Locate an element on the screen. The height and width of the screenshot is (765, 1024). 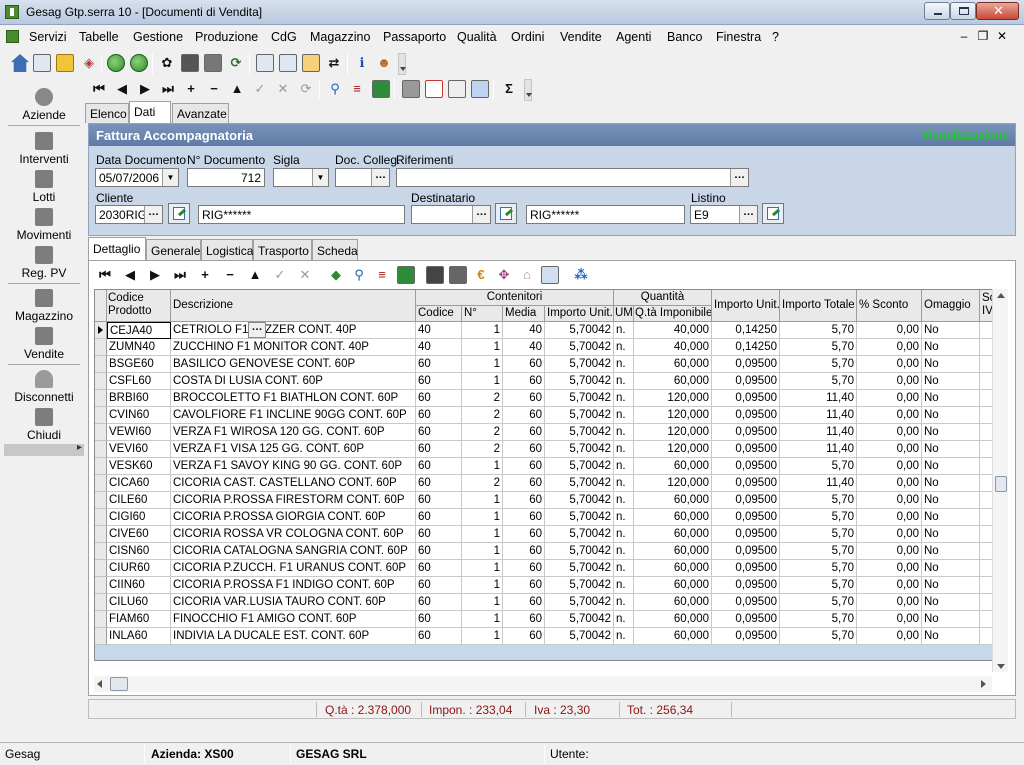
print-setup-icon is located at coordinates (480, 89).